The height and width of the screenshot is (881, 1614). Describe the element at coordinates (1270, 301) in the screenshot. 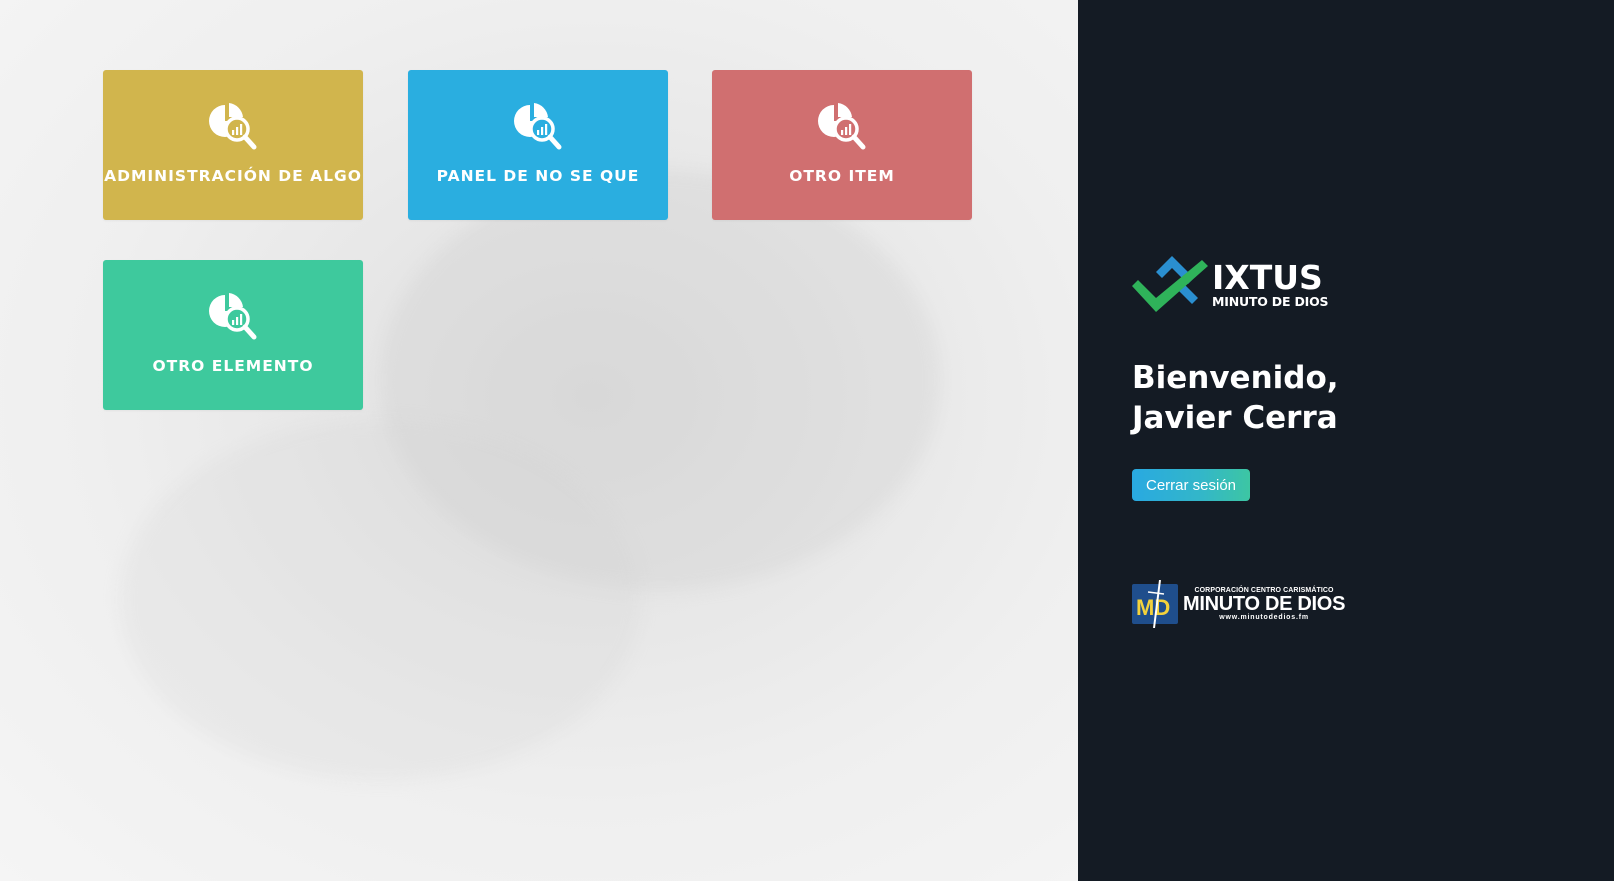

I see `brand-subtitle: MINUTO DE DIOS` at that location.